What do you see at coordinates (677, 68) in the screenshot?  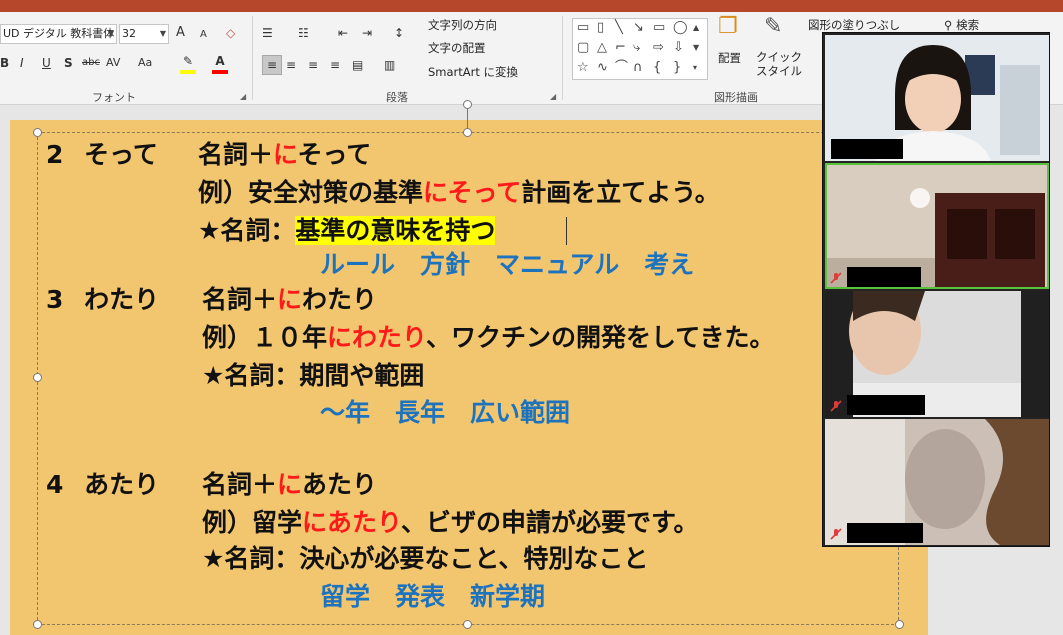 I see `right-brace-shape-icon: }` at bounding box center [677, 68].